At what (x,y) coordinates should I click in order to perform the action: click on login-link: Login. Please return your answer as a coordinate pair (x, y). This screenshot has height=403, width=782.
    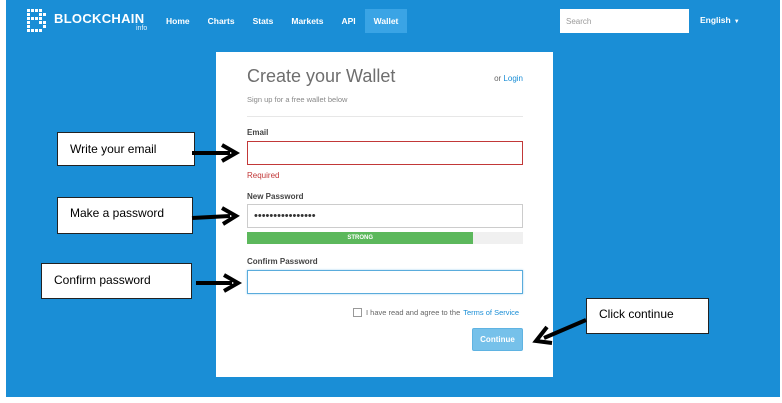
    Looking at the image, I should click on (513, 78).